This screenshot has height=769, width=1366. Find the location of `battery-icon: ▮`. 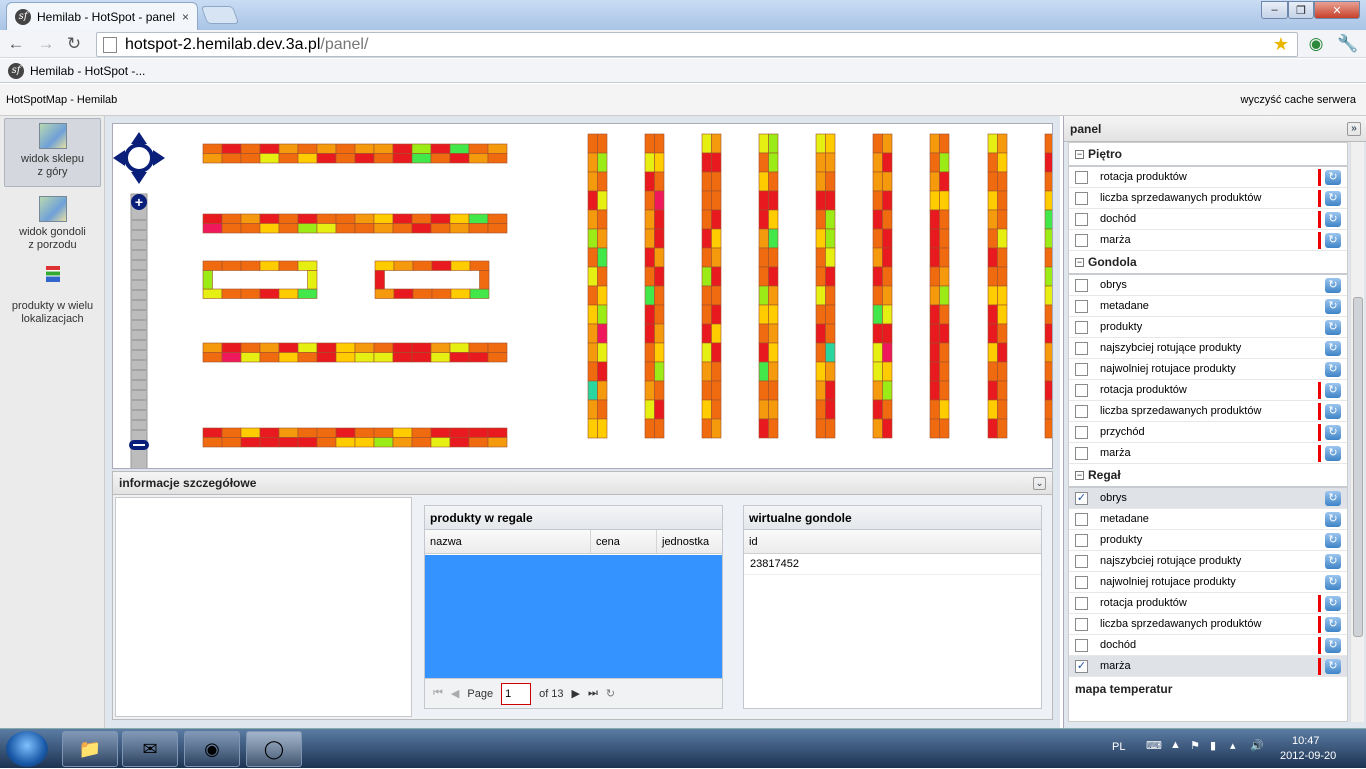

battery-icon: ▮ is located at coordinates (1213, 745).